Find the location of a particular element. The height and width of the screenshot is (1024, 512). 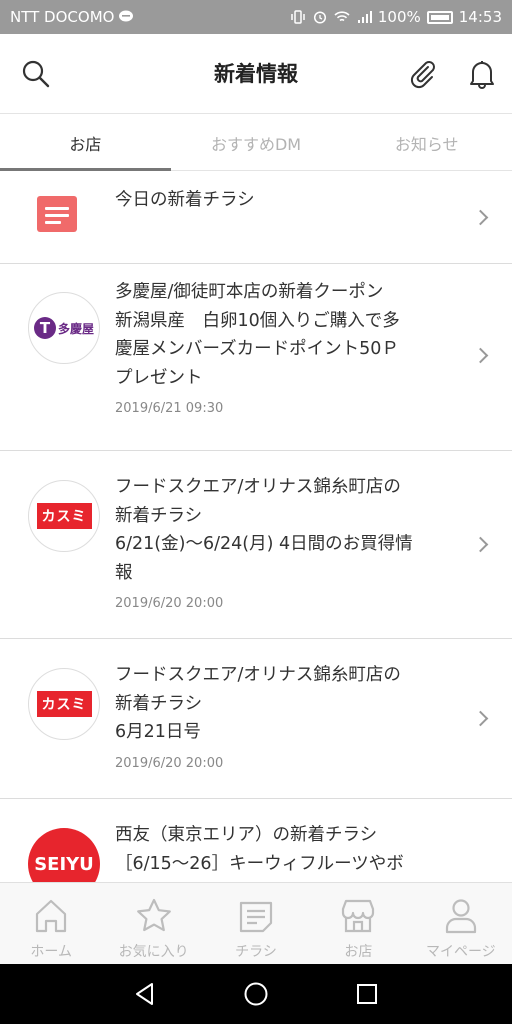

nav-label: チラシ is located at coordinates (256, 952).